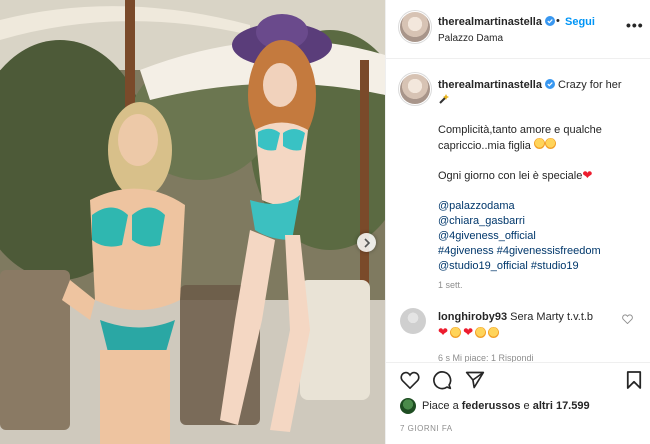 This screenshot has height=444, width=650. What do you see at coordinates (472, 317) in the screenshot?
I see `commenter-username: longhiroby93` at bounding box center [472, 317].